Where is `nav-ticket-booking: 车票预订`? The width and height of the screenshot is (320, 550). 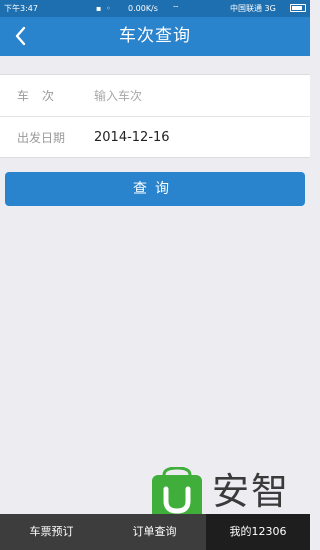 nav-ticket-booking: 车票预订 is located at coordinates (51, 532).